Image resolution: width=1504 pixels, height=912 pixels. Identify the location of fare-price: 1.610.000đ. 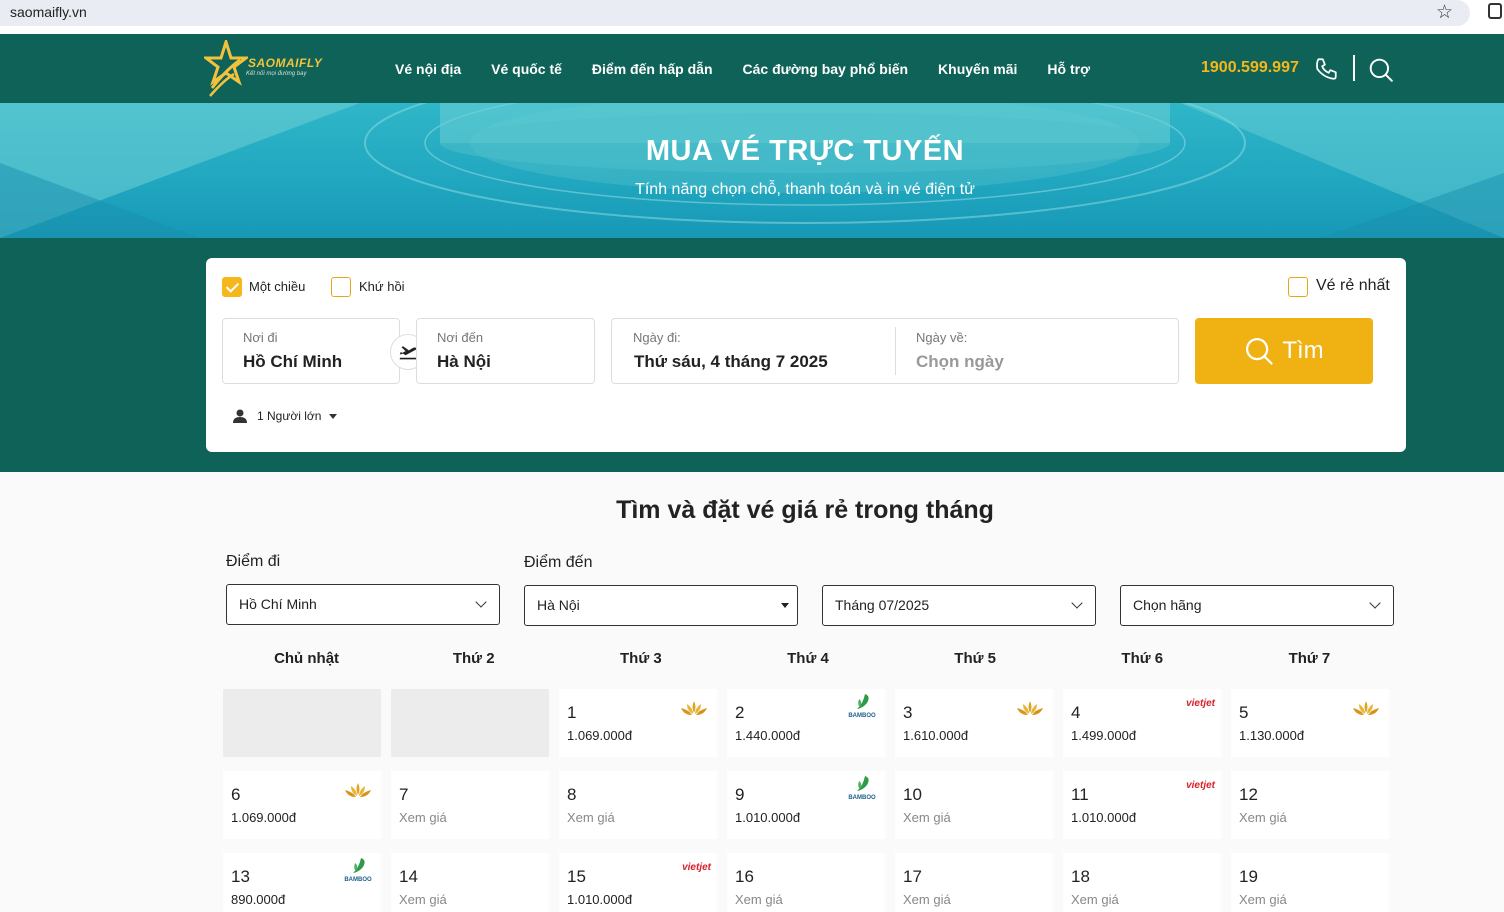
(936, 735).